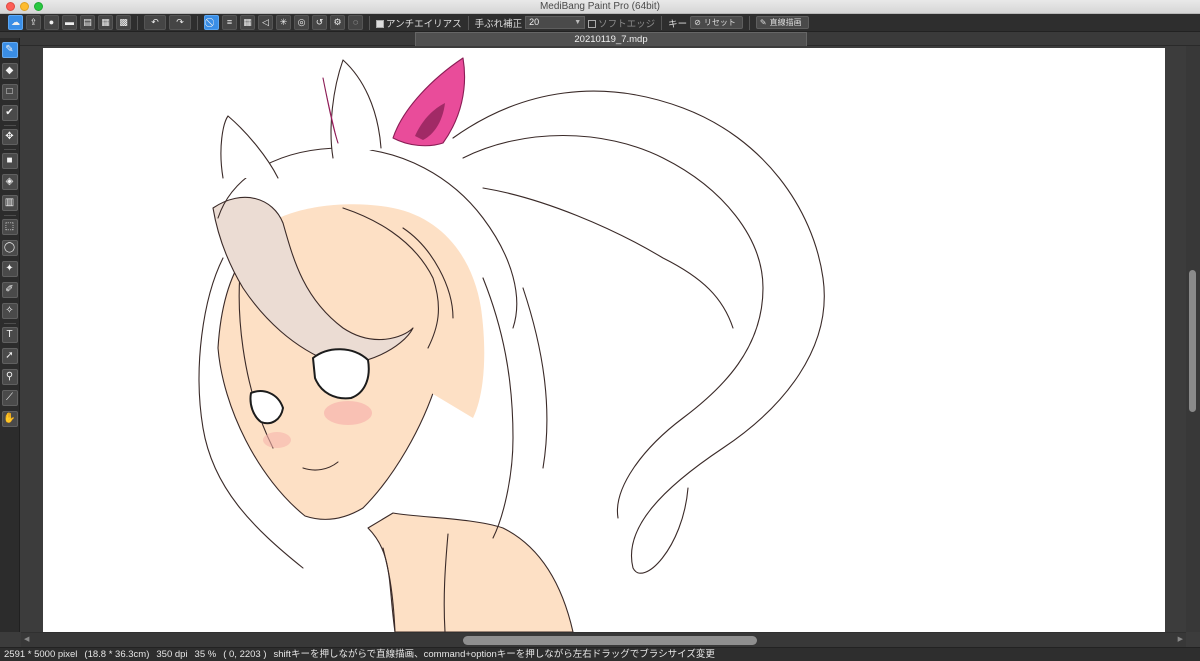  What do you see at coordinates (283, 22) in the screenshot?
I see `snap-radial-icon: ✳` at bounding box center [283, 22].